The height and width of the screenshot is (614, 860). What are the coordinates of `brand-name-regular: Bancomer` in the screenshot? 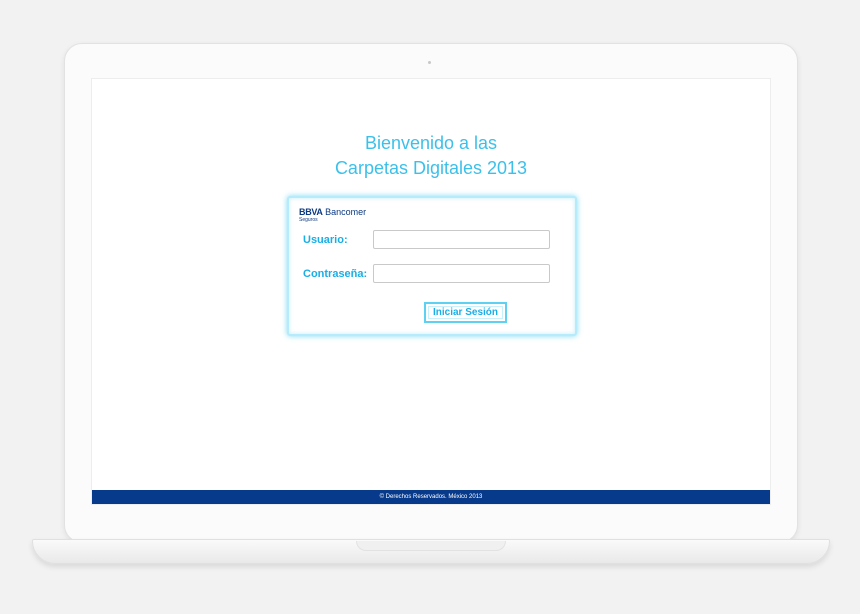 It's located at (344, 212).